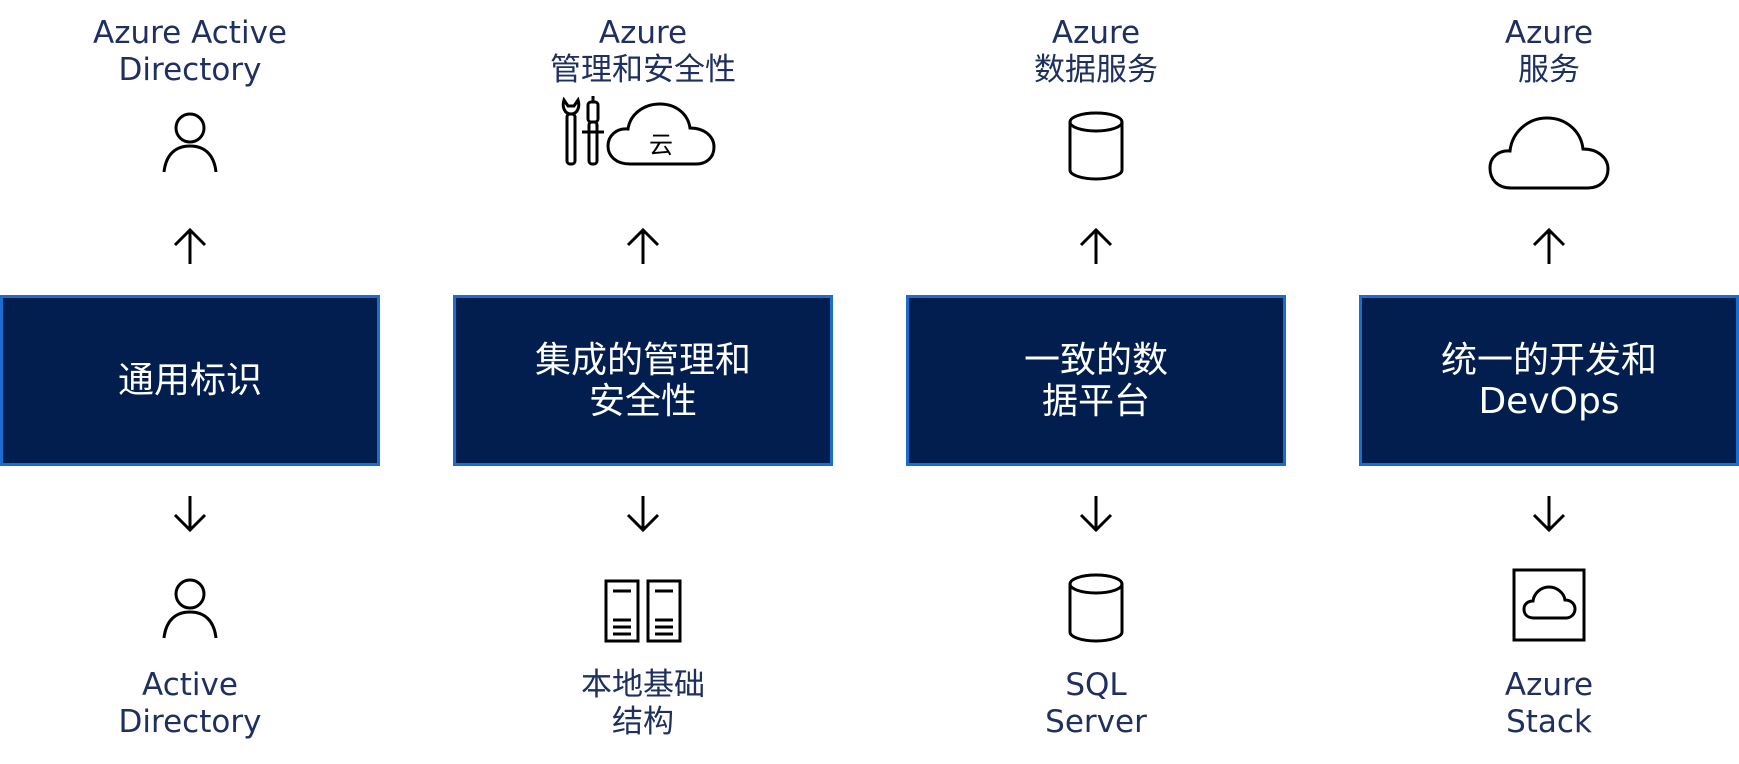  I want to click on pillar-box: 一致的数 据平台, so click(1096, 380).